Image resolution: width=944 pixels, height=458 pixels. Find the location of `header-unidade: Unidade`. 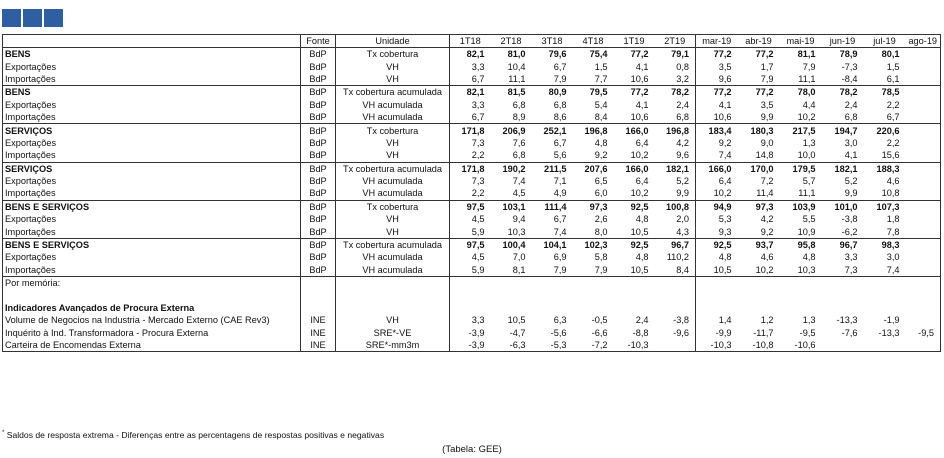

header-unidade: Unidade is located at coordinates (392, 41).